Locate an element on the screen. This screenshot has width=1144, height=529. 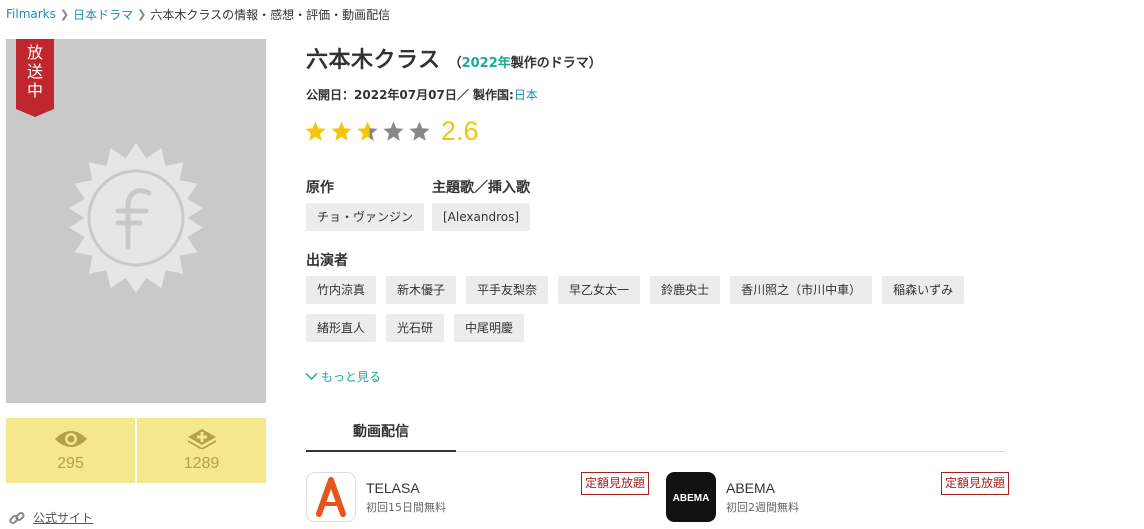
star-rating is located at coordinates (367, 131).